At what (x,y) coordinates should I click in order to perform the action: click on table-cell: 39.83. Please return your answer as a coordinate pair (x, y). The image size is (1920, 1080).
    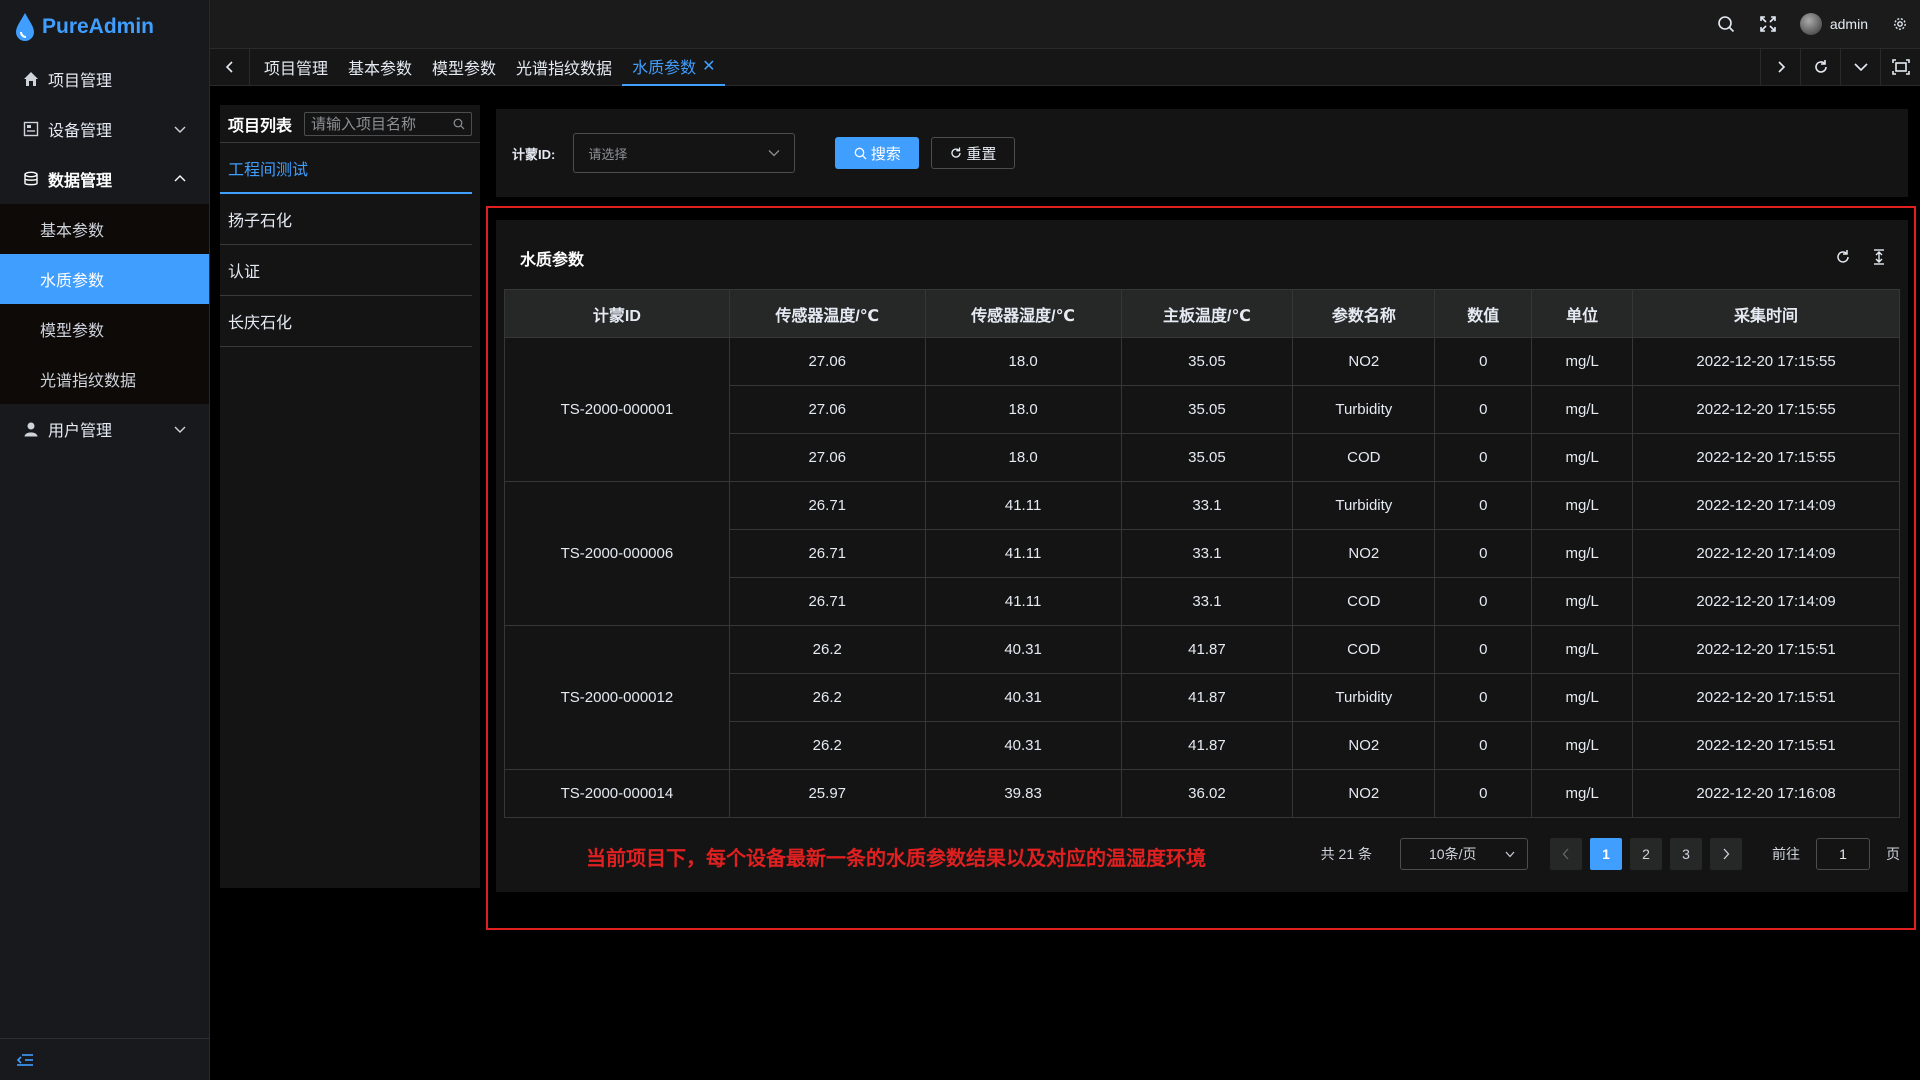
    Looking at the image, I should click on (1023, 793).